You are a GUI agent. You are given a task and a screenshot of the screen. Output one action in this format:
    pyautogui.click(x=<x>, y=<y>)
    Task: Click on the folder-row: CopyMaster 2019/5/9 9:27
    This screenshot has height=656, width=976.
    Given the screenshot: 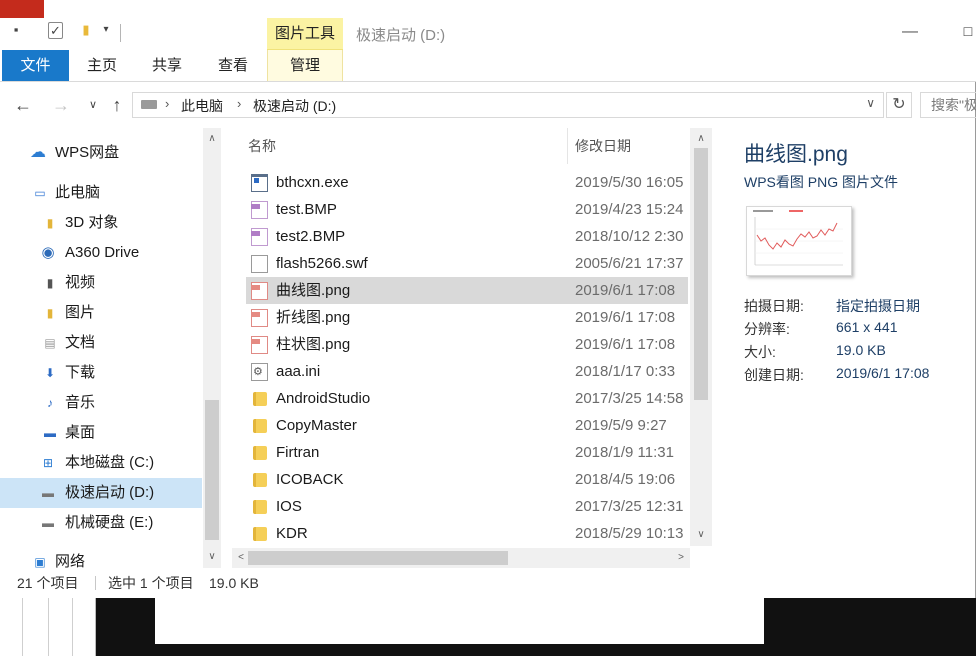 What is the action you would take?
    pyautogui.click(x=467, y=425)
    